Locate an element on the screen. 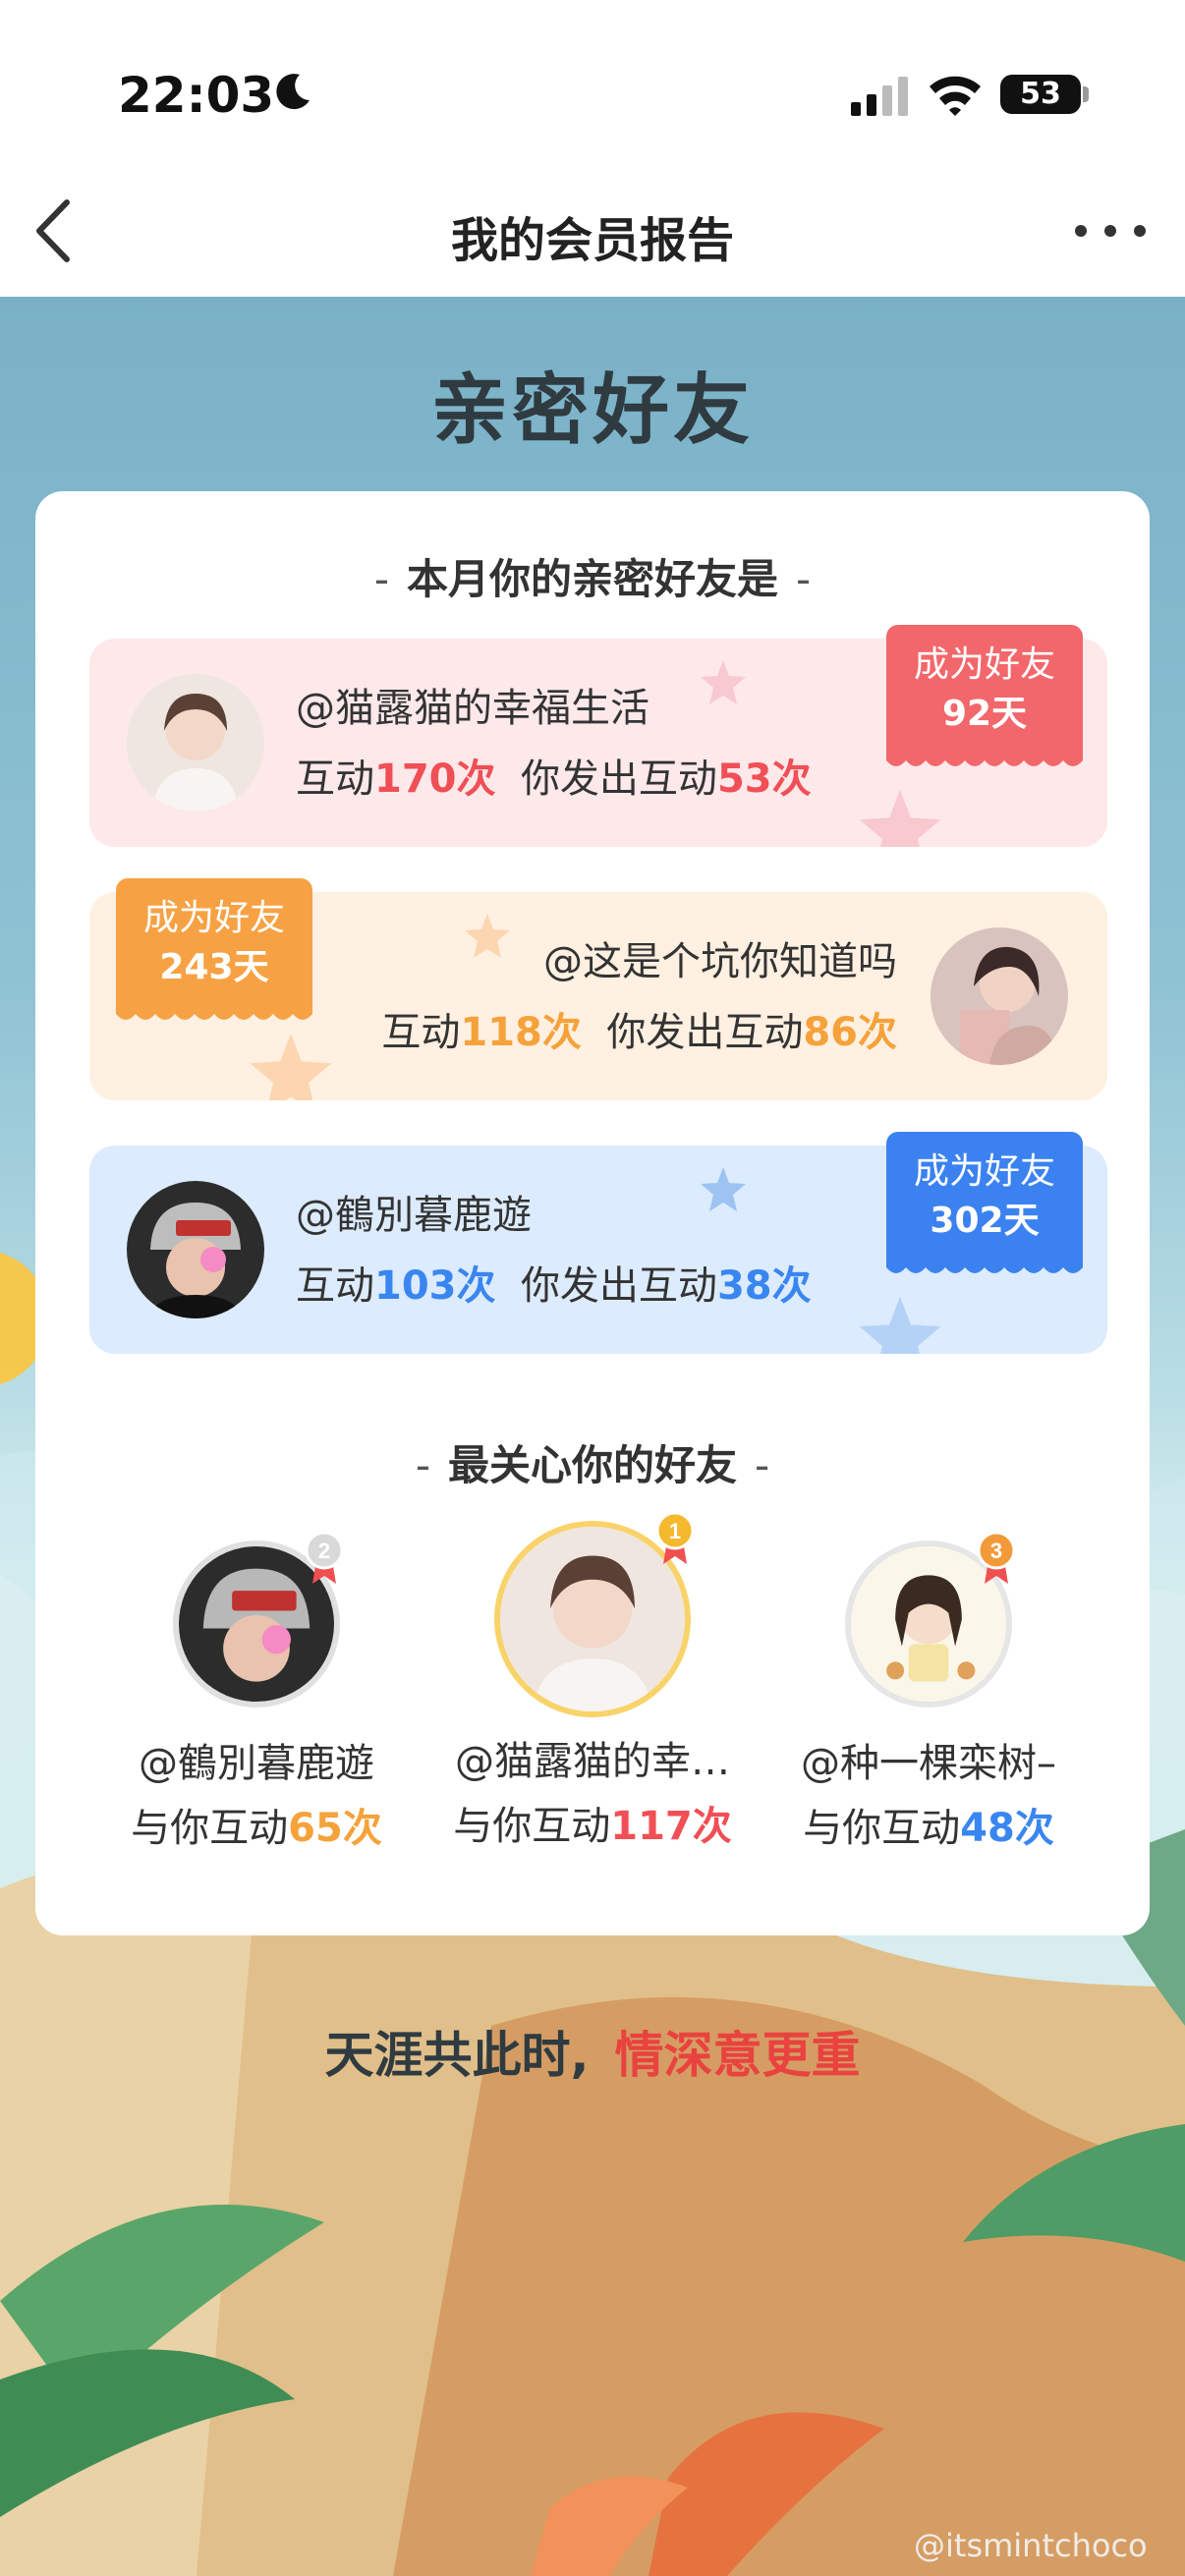 The image size is (1185, 2576). rank-number: 3 is located at coordinates (996, 1551).